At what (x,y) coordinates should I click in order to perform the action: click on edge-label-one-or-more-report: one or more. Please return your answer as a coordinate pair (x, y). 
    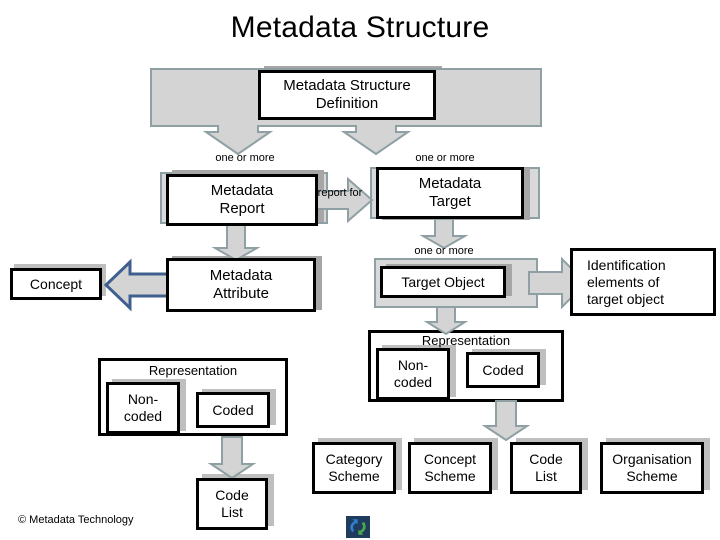
    Looking at the image, I should click on (245, 158).